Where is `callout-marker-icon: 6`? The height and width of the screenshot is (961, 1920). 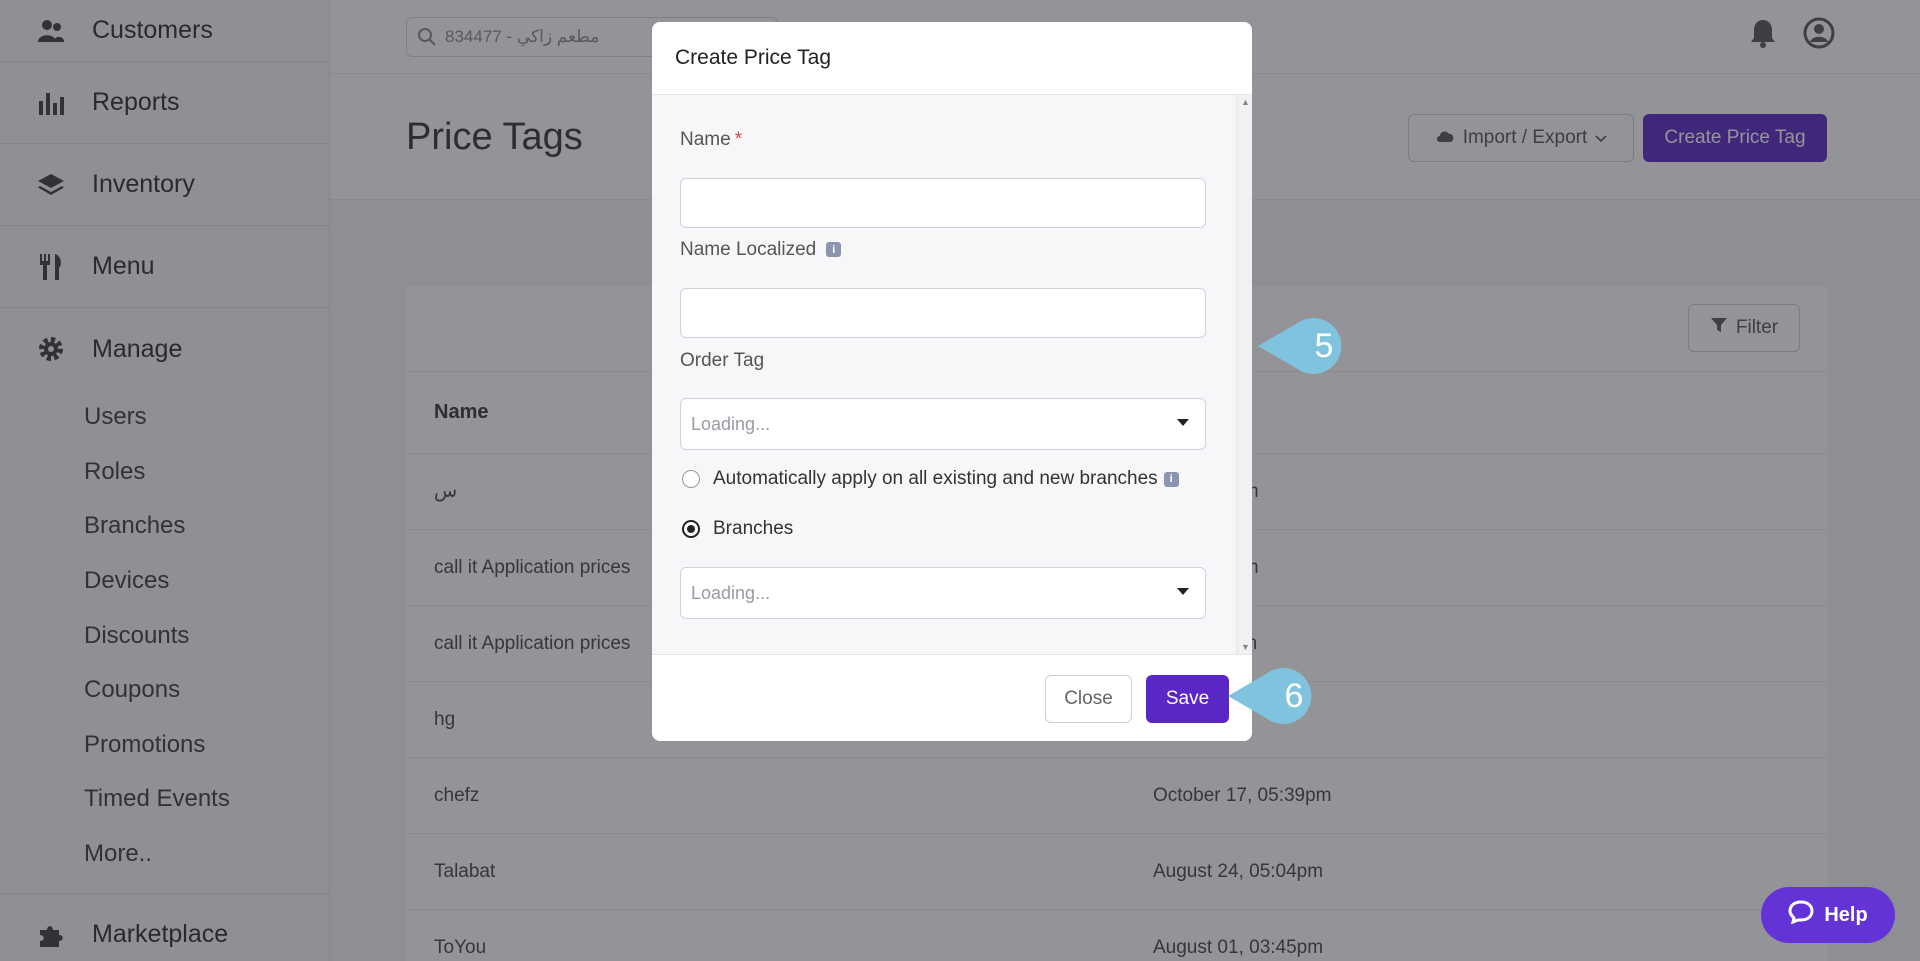 callout-marker-icon: 6 is located at coordinates (1270, 696).